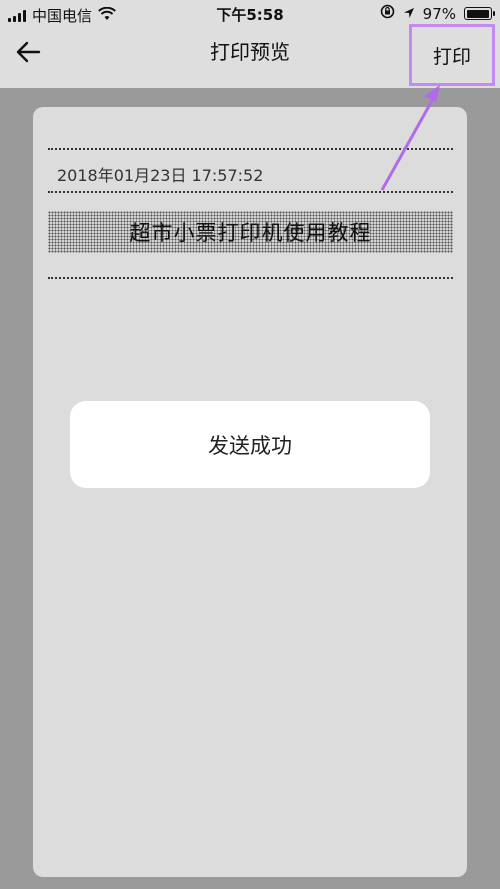 Image resolution: width=500 pixels, height=889 pixels. I want to click on navigation-bar: 打印预览 打印, so click(250, 56).